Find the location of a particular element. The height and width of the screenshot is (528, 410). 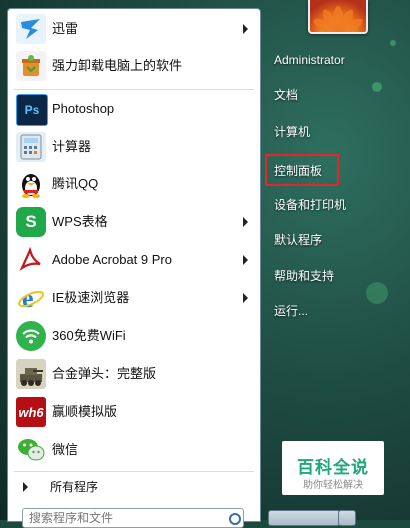

default-programs-link: 默认程序 is located at coordinates (338, 240).